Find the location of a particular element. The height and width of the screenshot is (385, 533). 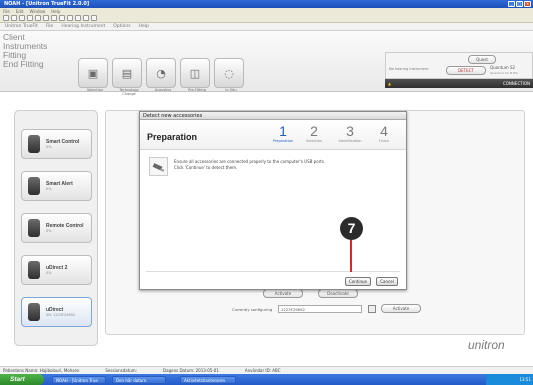

taskbar-item-computer: Den här datorn is located at coordinates (139, 380).